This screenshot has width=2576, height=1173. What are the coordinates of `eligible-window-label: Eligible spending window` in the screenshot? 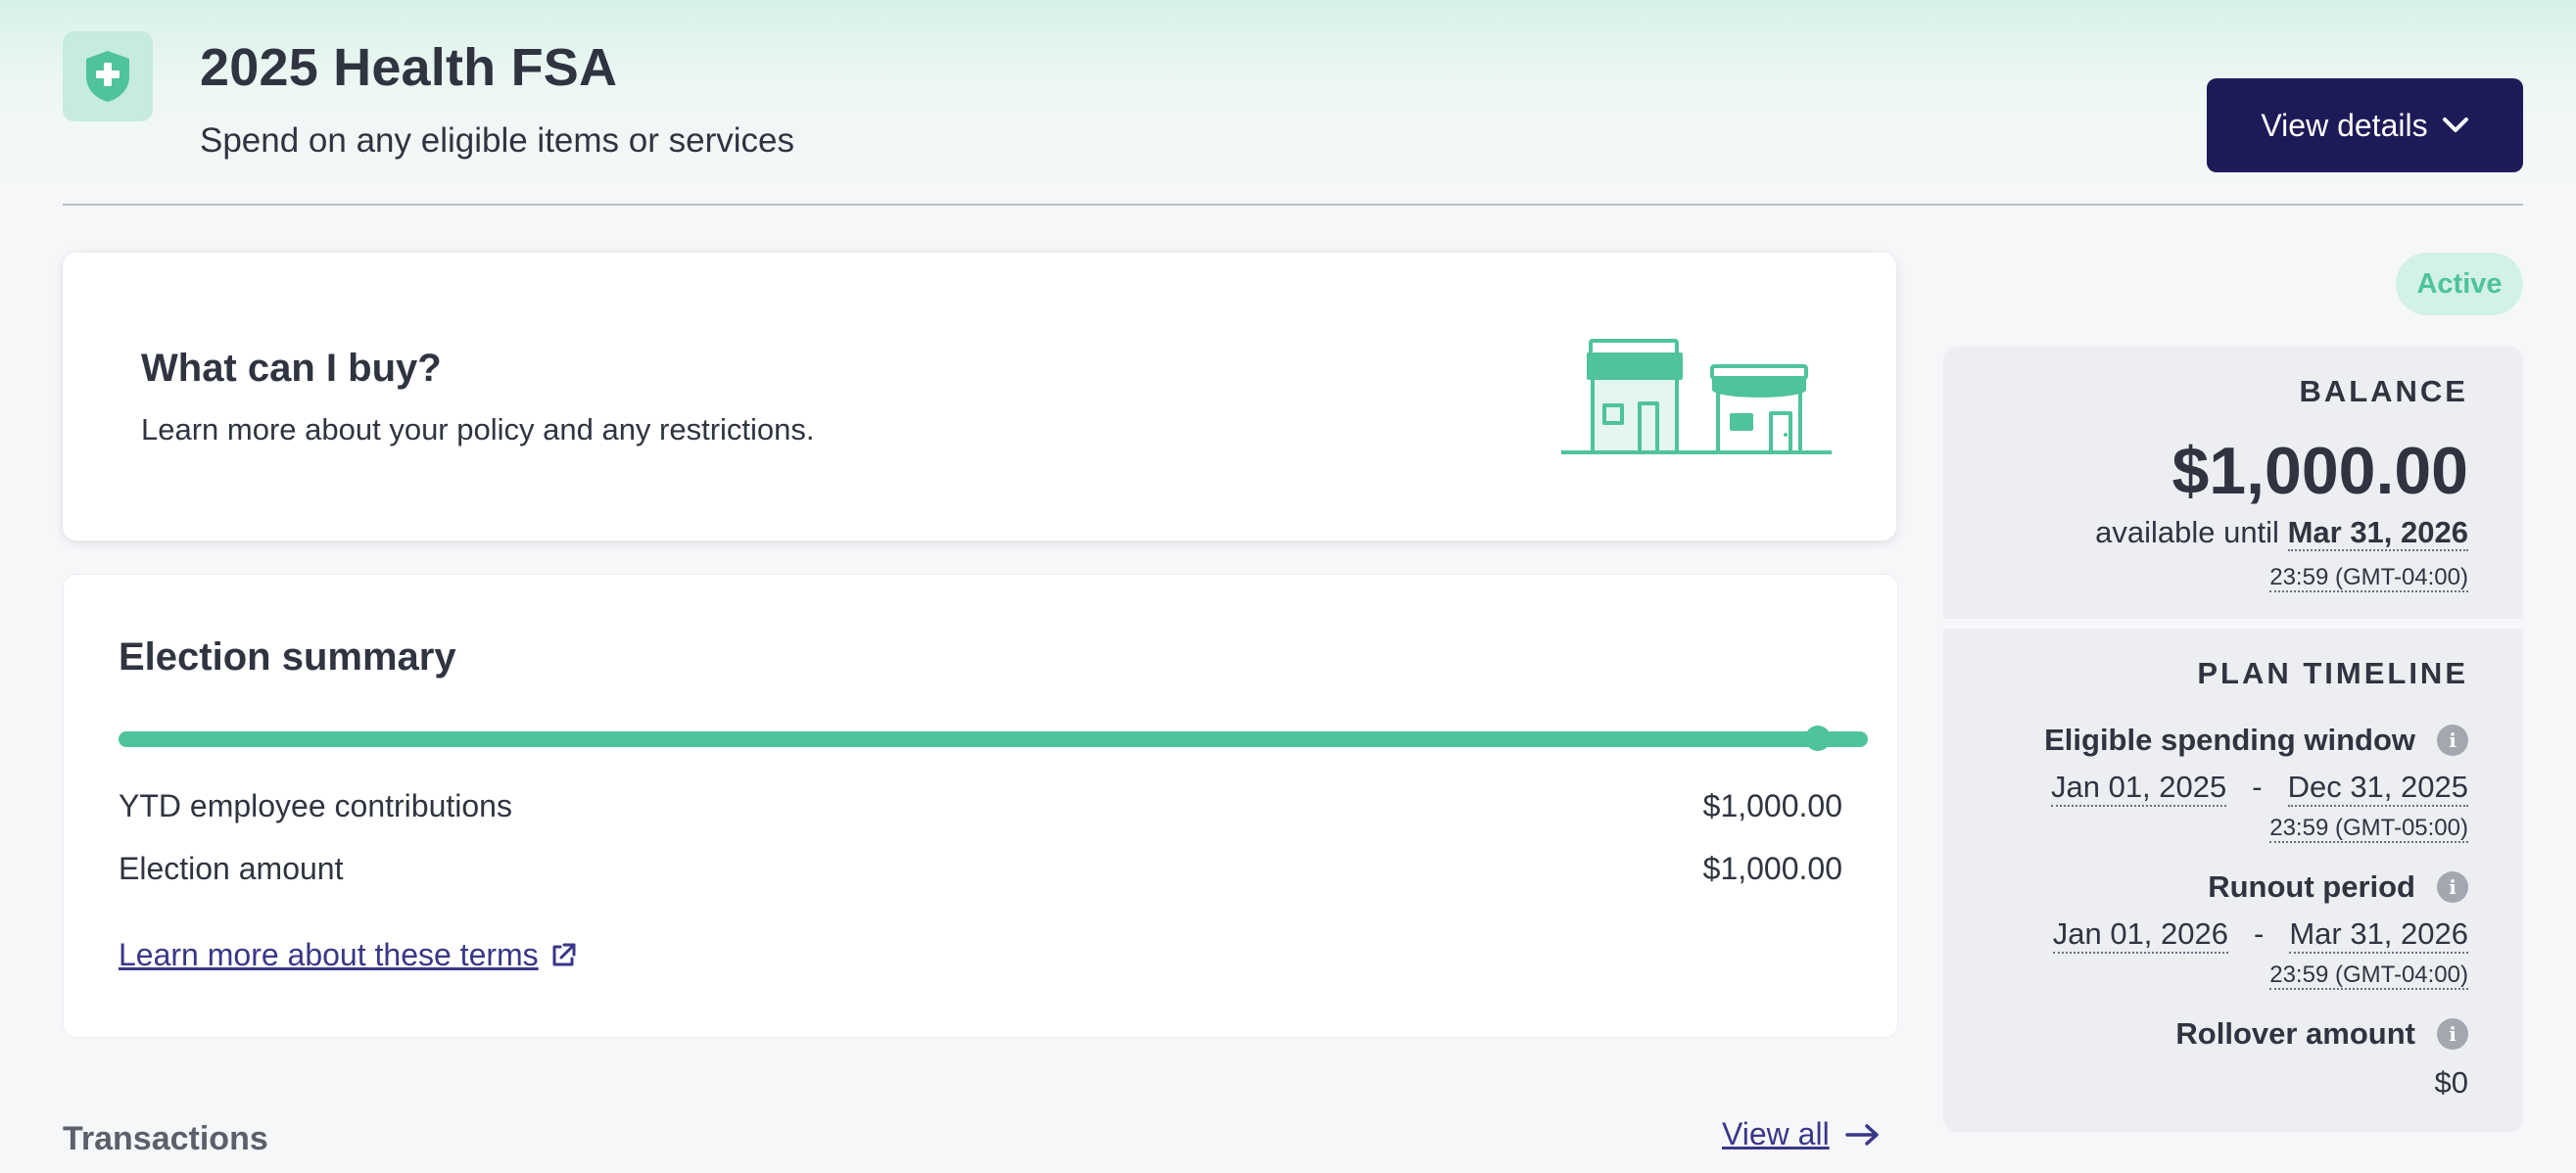 It's located at (2229, 740).